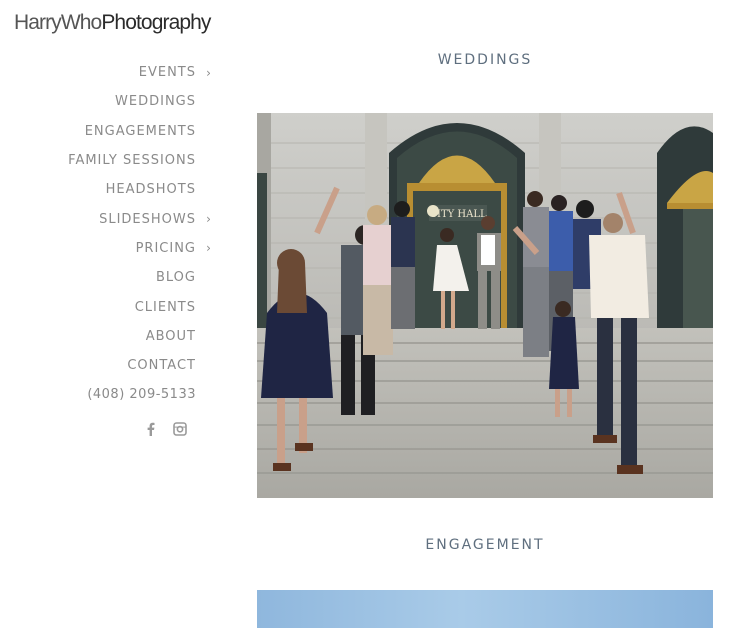 The width and height of the screenshot is (750, 628). I want to click on nav-item-pricing: PRICING ›, so click(107, 248).